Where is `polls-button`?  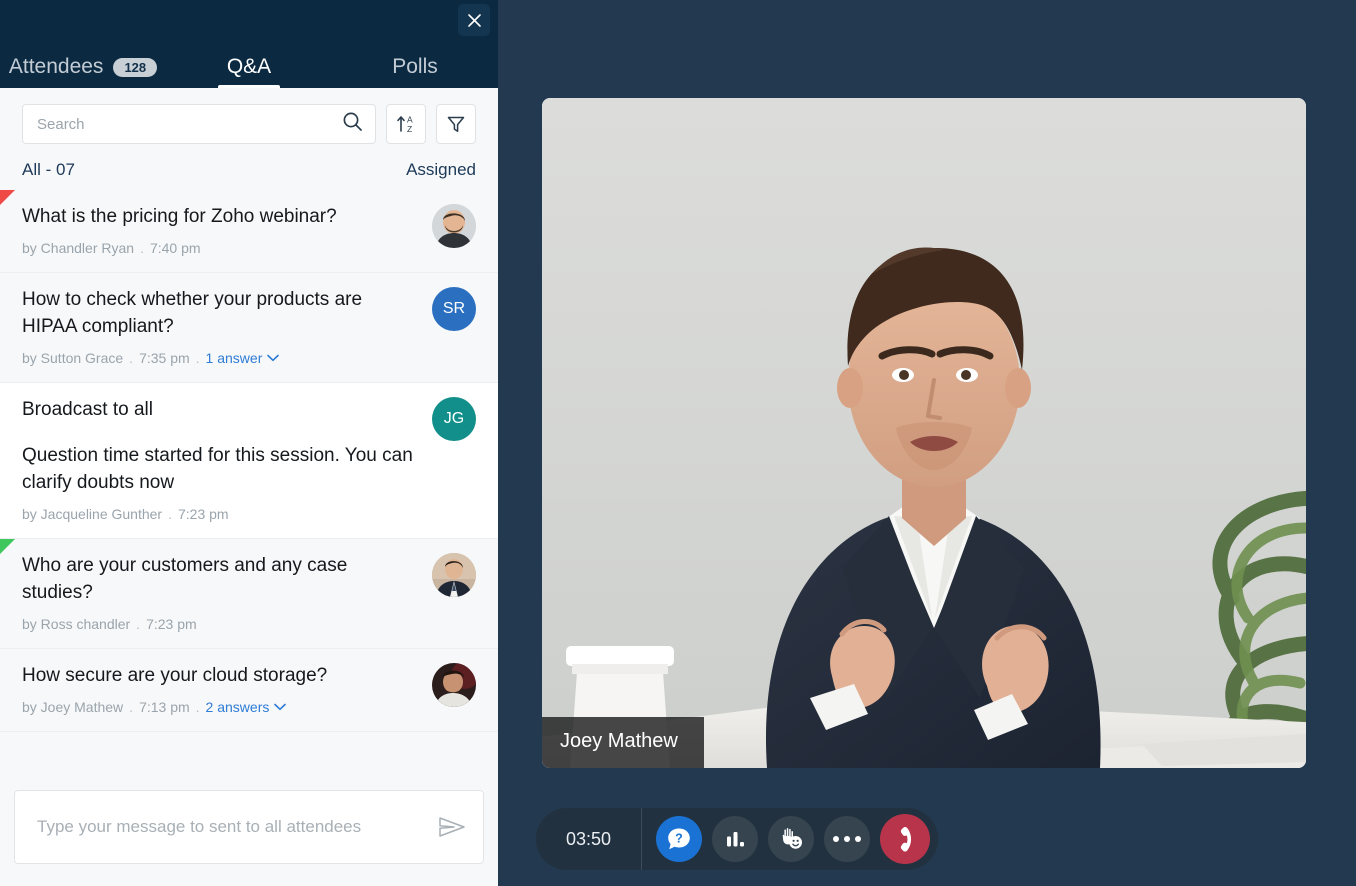
polls-button is located at coordinates (735, 839).